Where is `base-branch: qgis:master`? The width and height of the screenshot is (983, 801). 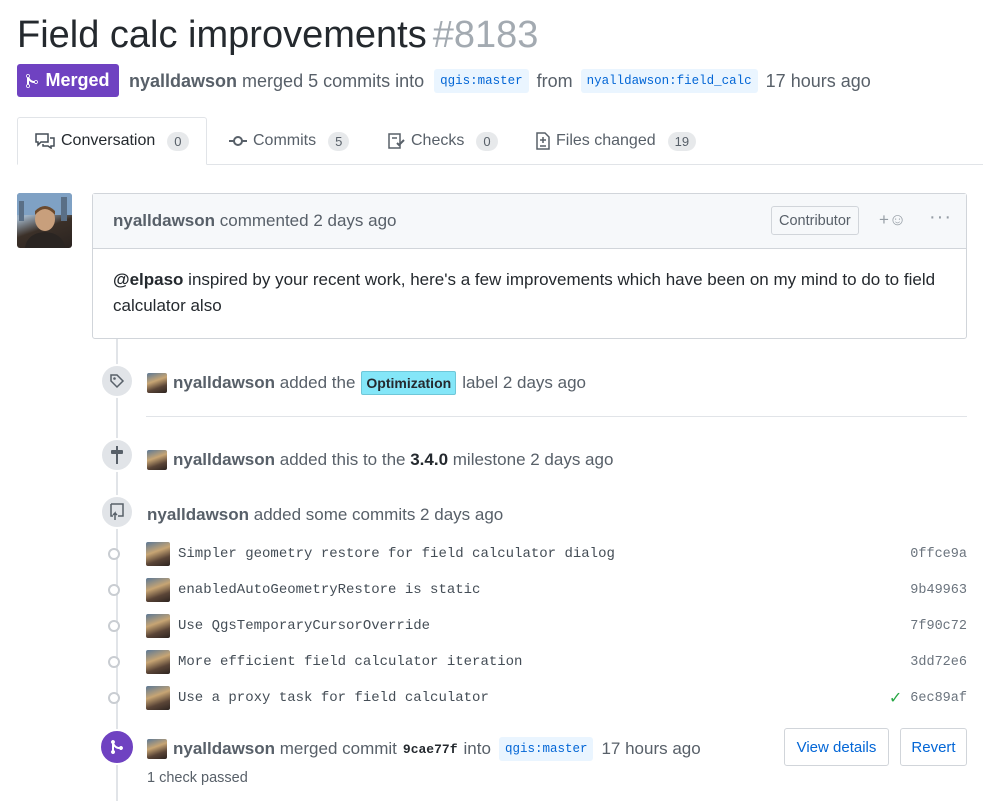
base-branch: qgis:master is located at coordinates (481, 81).